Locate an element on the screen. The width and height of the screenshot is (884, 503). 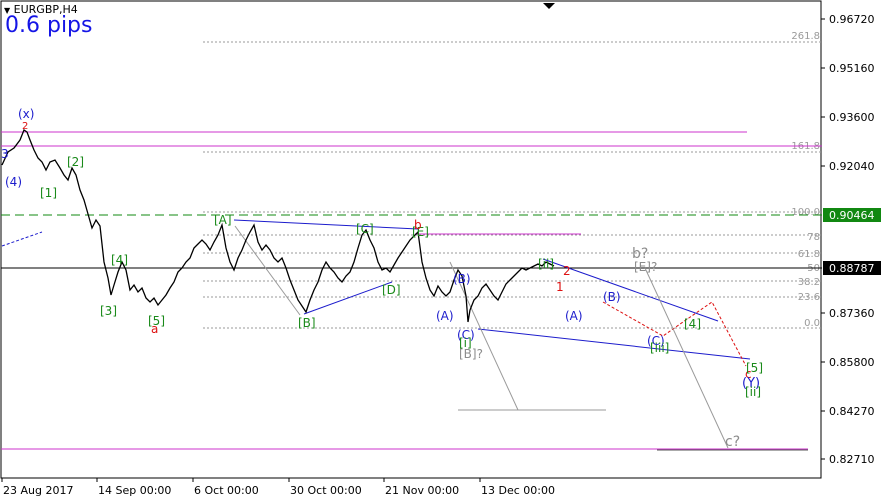
wave-label-red-2-top: 2 is located at coordinates (25, 126).